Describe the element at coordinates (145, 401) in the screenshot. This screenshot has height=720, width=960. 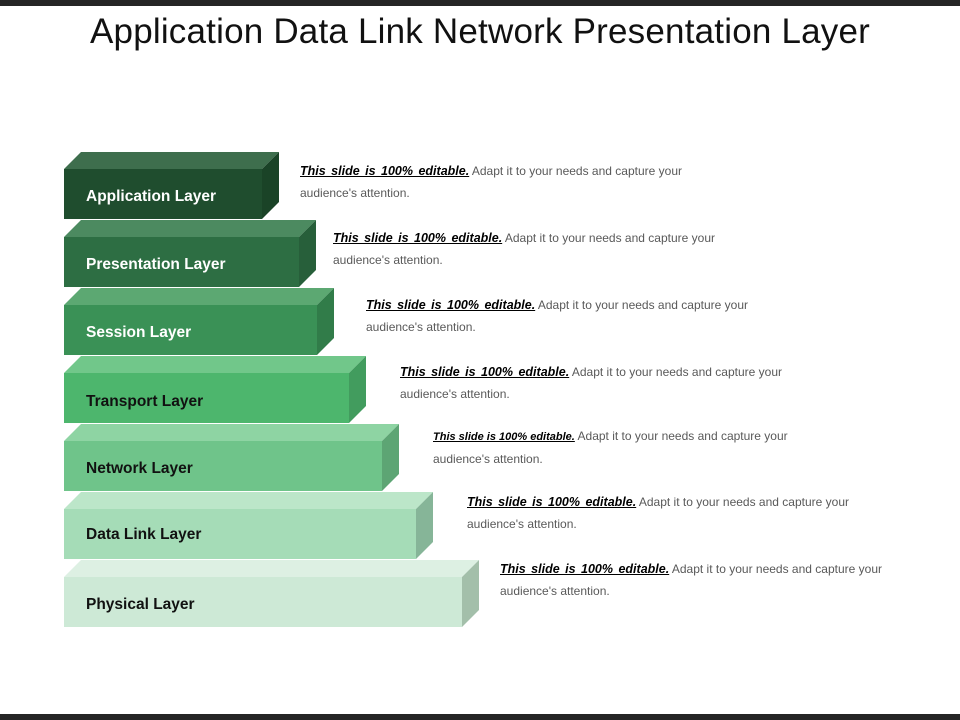
I see `layer-label: Transport Layer` at that location.